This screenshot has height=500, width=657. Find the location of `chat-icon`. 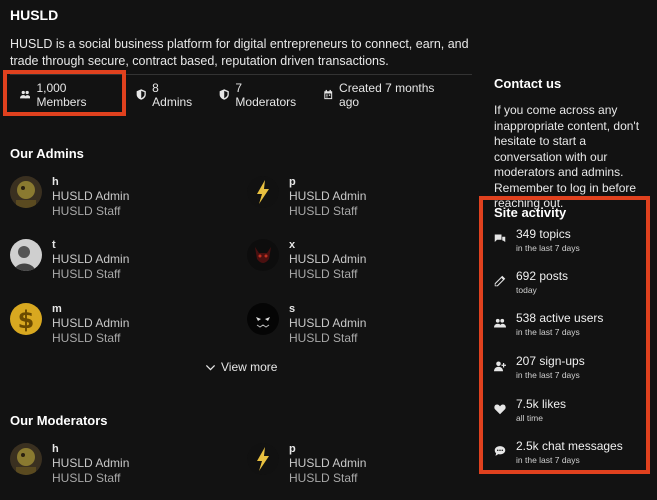

chat-icon is located at coordinates (500, 451).